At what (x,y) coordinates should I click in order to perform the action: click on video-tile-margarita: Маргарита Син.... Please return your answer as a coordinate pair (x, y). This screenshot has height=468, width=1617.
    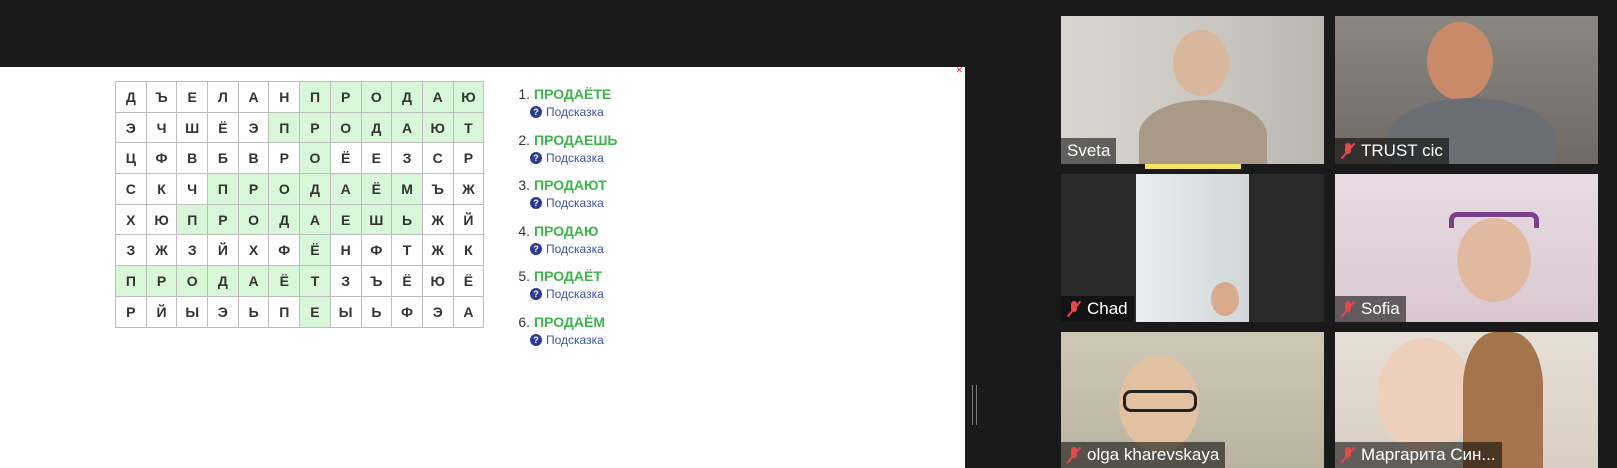
    Looking at the image, I should click on (1466, 400).